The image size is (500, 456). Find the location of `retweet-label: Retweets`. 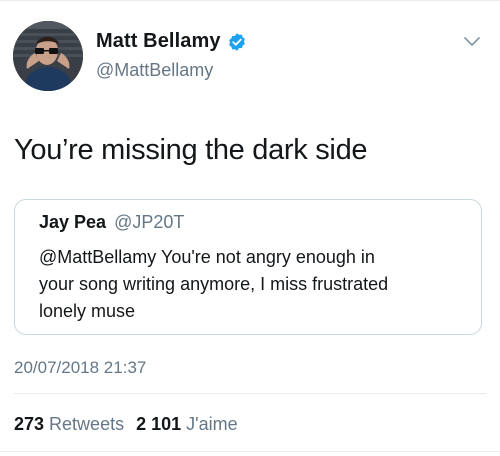

retweet-label: Retweets is located at coordinates (86, 424).